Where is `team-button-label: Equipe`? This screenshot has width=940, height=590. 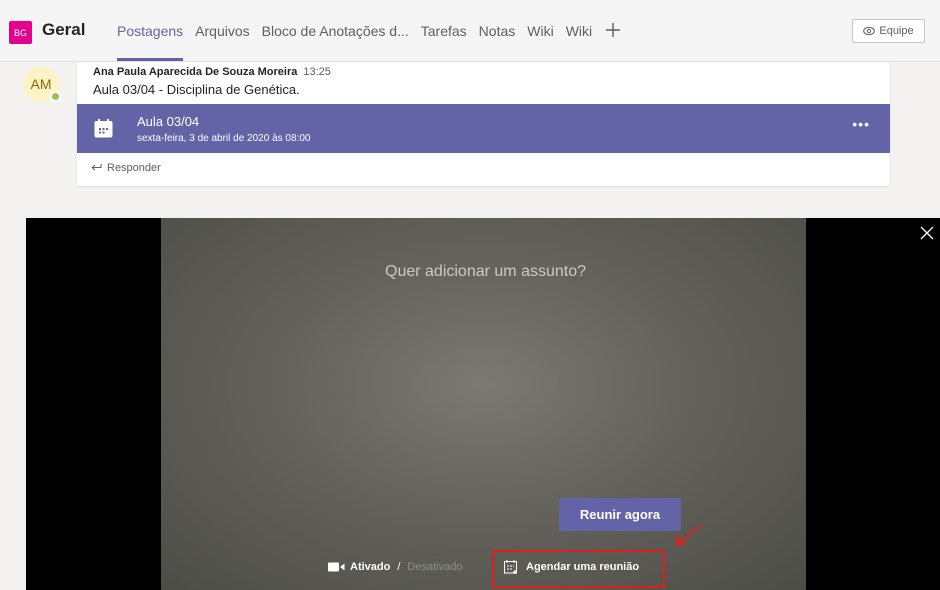
team-button-label: Equipe is located at coordinates (896, 31).